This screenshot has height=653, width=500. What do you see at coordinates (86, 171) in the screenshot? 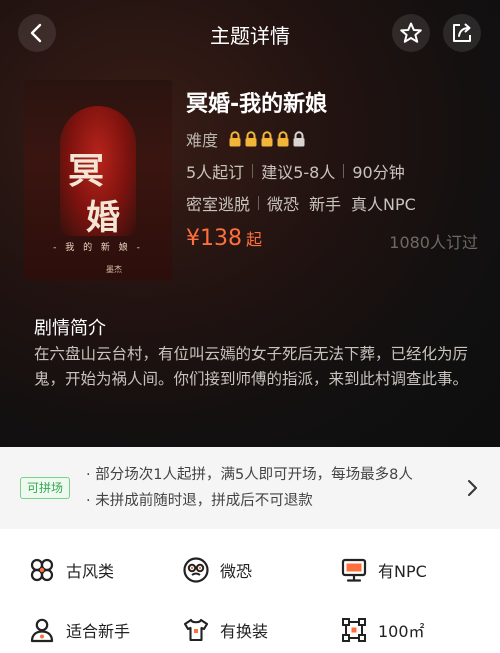
I see `poster-title-char-1: 冥` at bounding box center [86, 171].